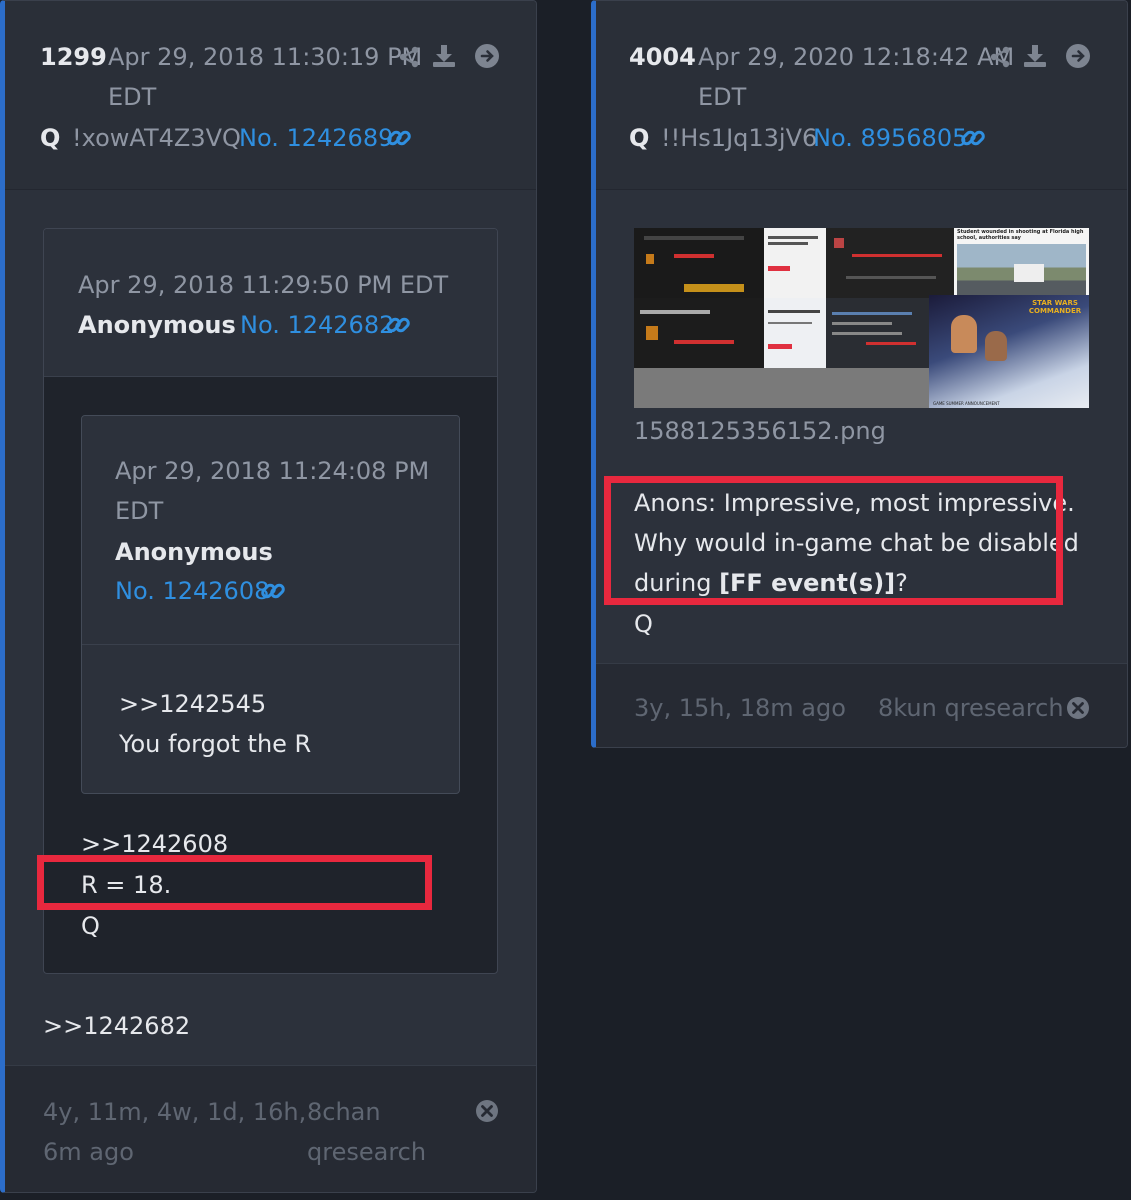 This screenshot has width=1131, height=1200. What do you see at coordinates (856, 57) in the screenshot?
I see `post-timestamp: Apr 29, 2020 12:18:42 AM` at bounding box center [856, 57].